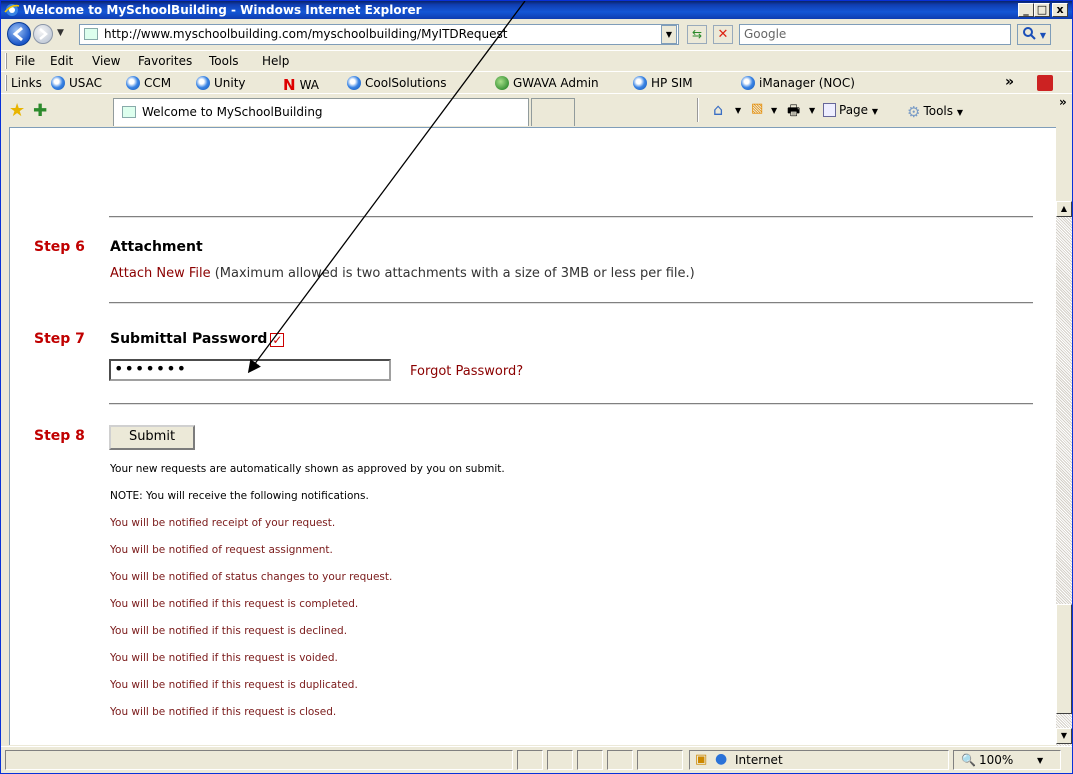 The image size is (1073, 774). Describe the element at coordinates (1063, 102) in the screenshot. I see `command-overflow-chevron-icon: »` at that location.